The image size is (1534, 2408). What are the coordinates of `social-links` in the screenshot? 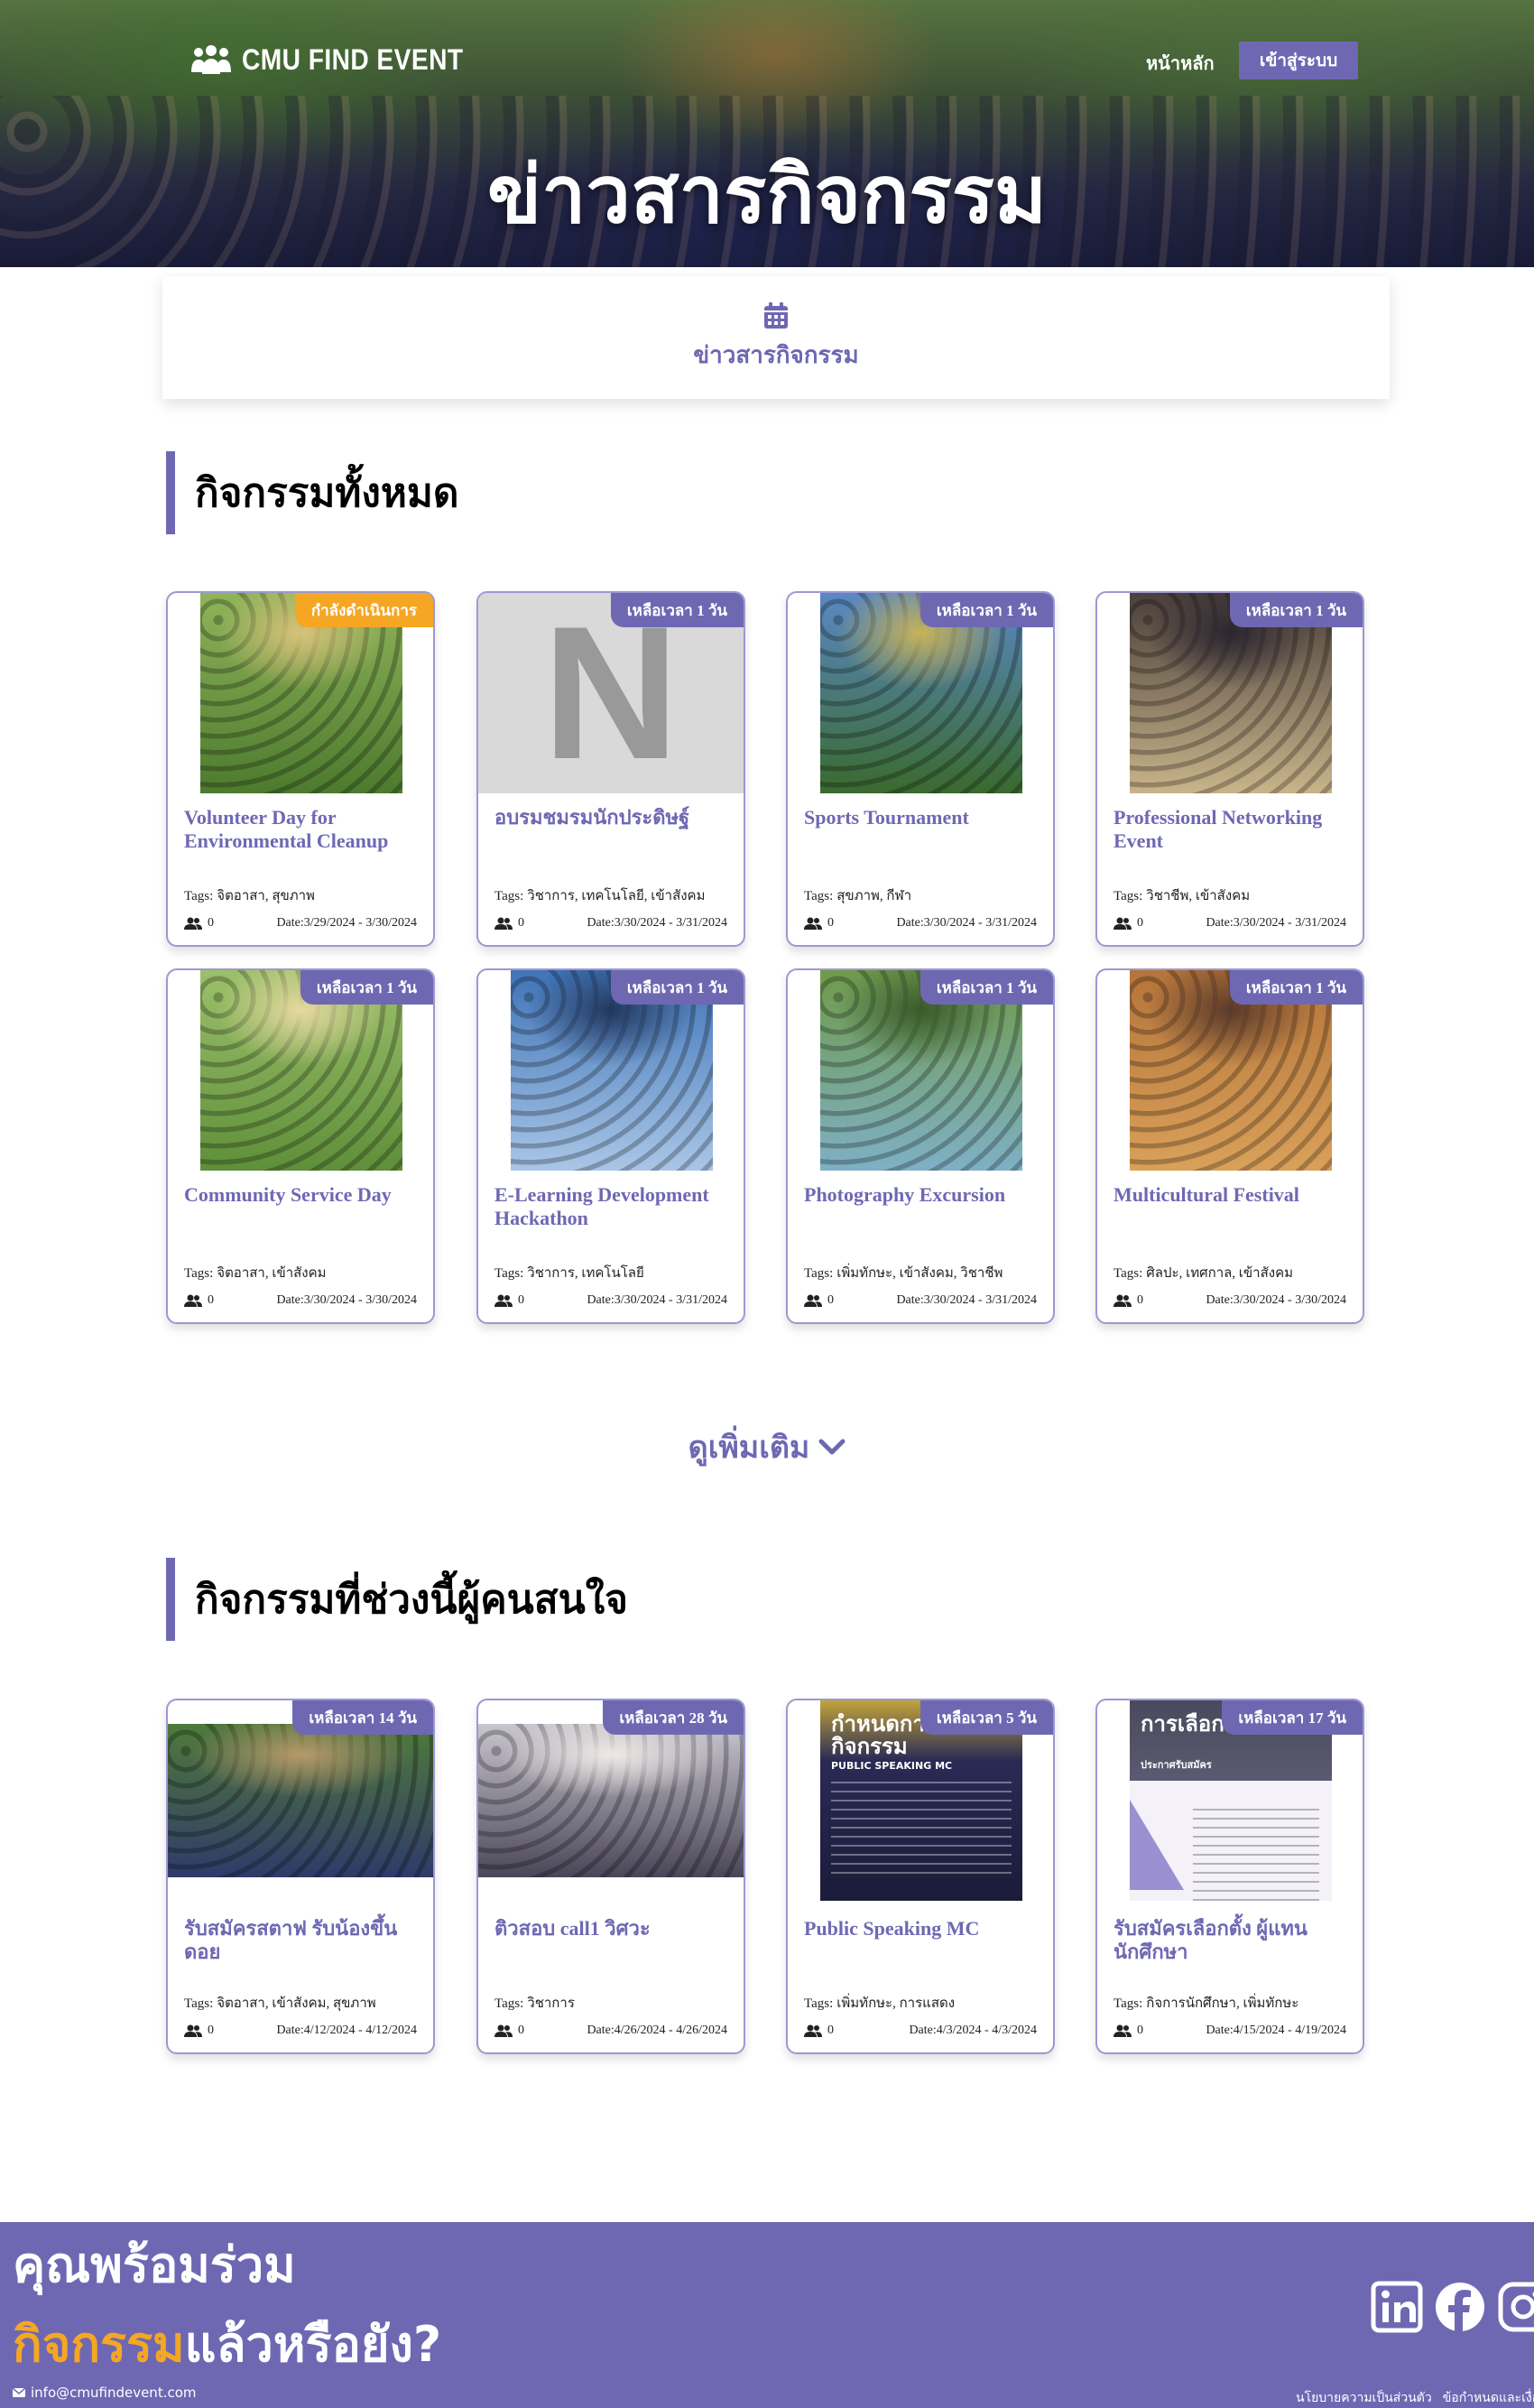 It's located at (1452, 2307).